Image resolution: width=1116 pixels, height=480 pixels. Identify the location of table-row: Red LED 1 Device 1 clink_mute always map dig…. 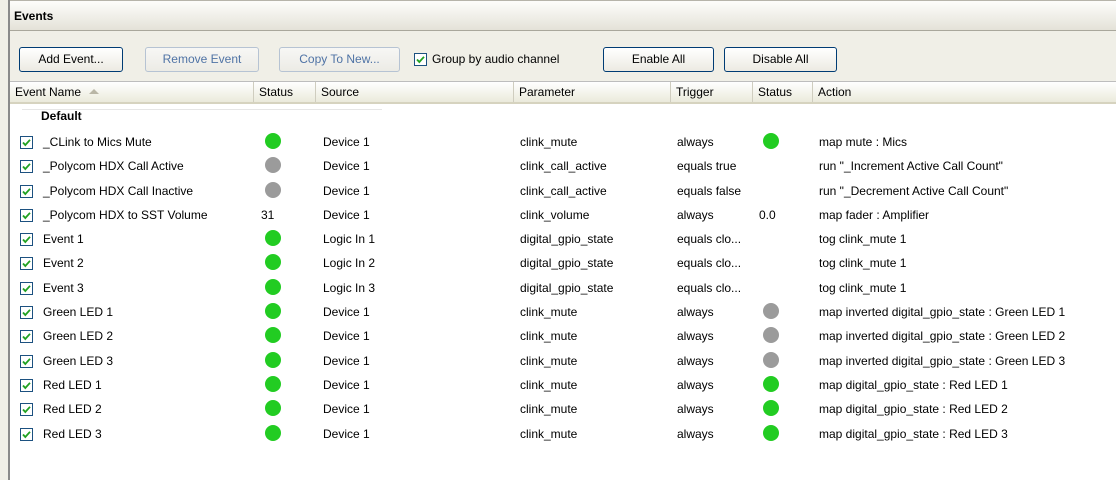
(563, 385).